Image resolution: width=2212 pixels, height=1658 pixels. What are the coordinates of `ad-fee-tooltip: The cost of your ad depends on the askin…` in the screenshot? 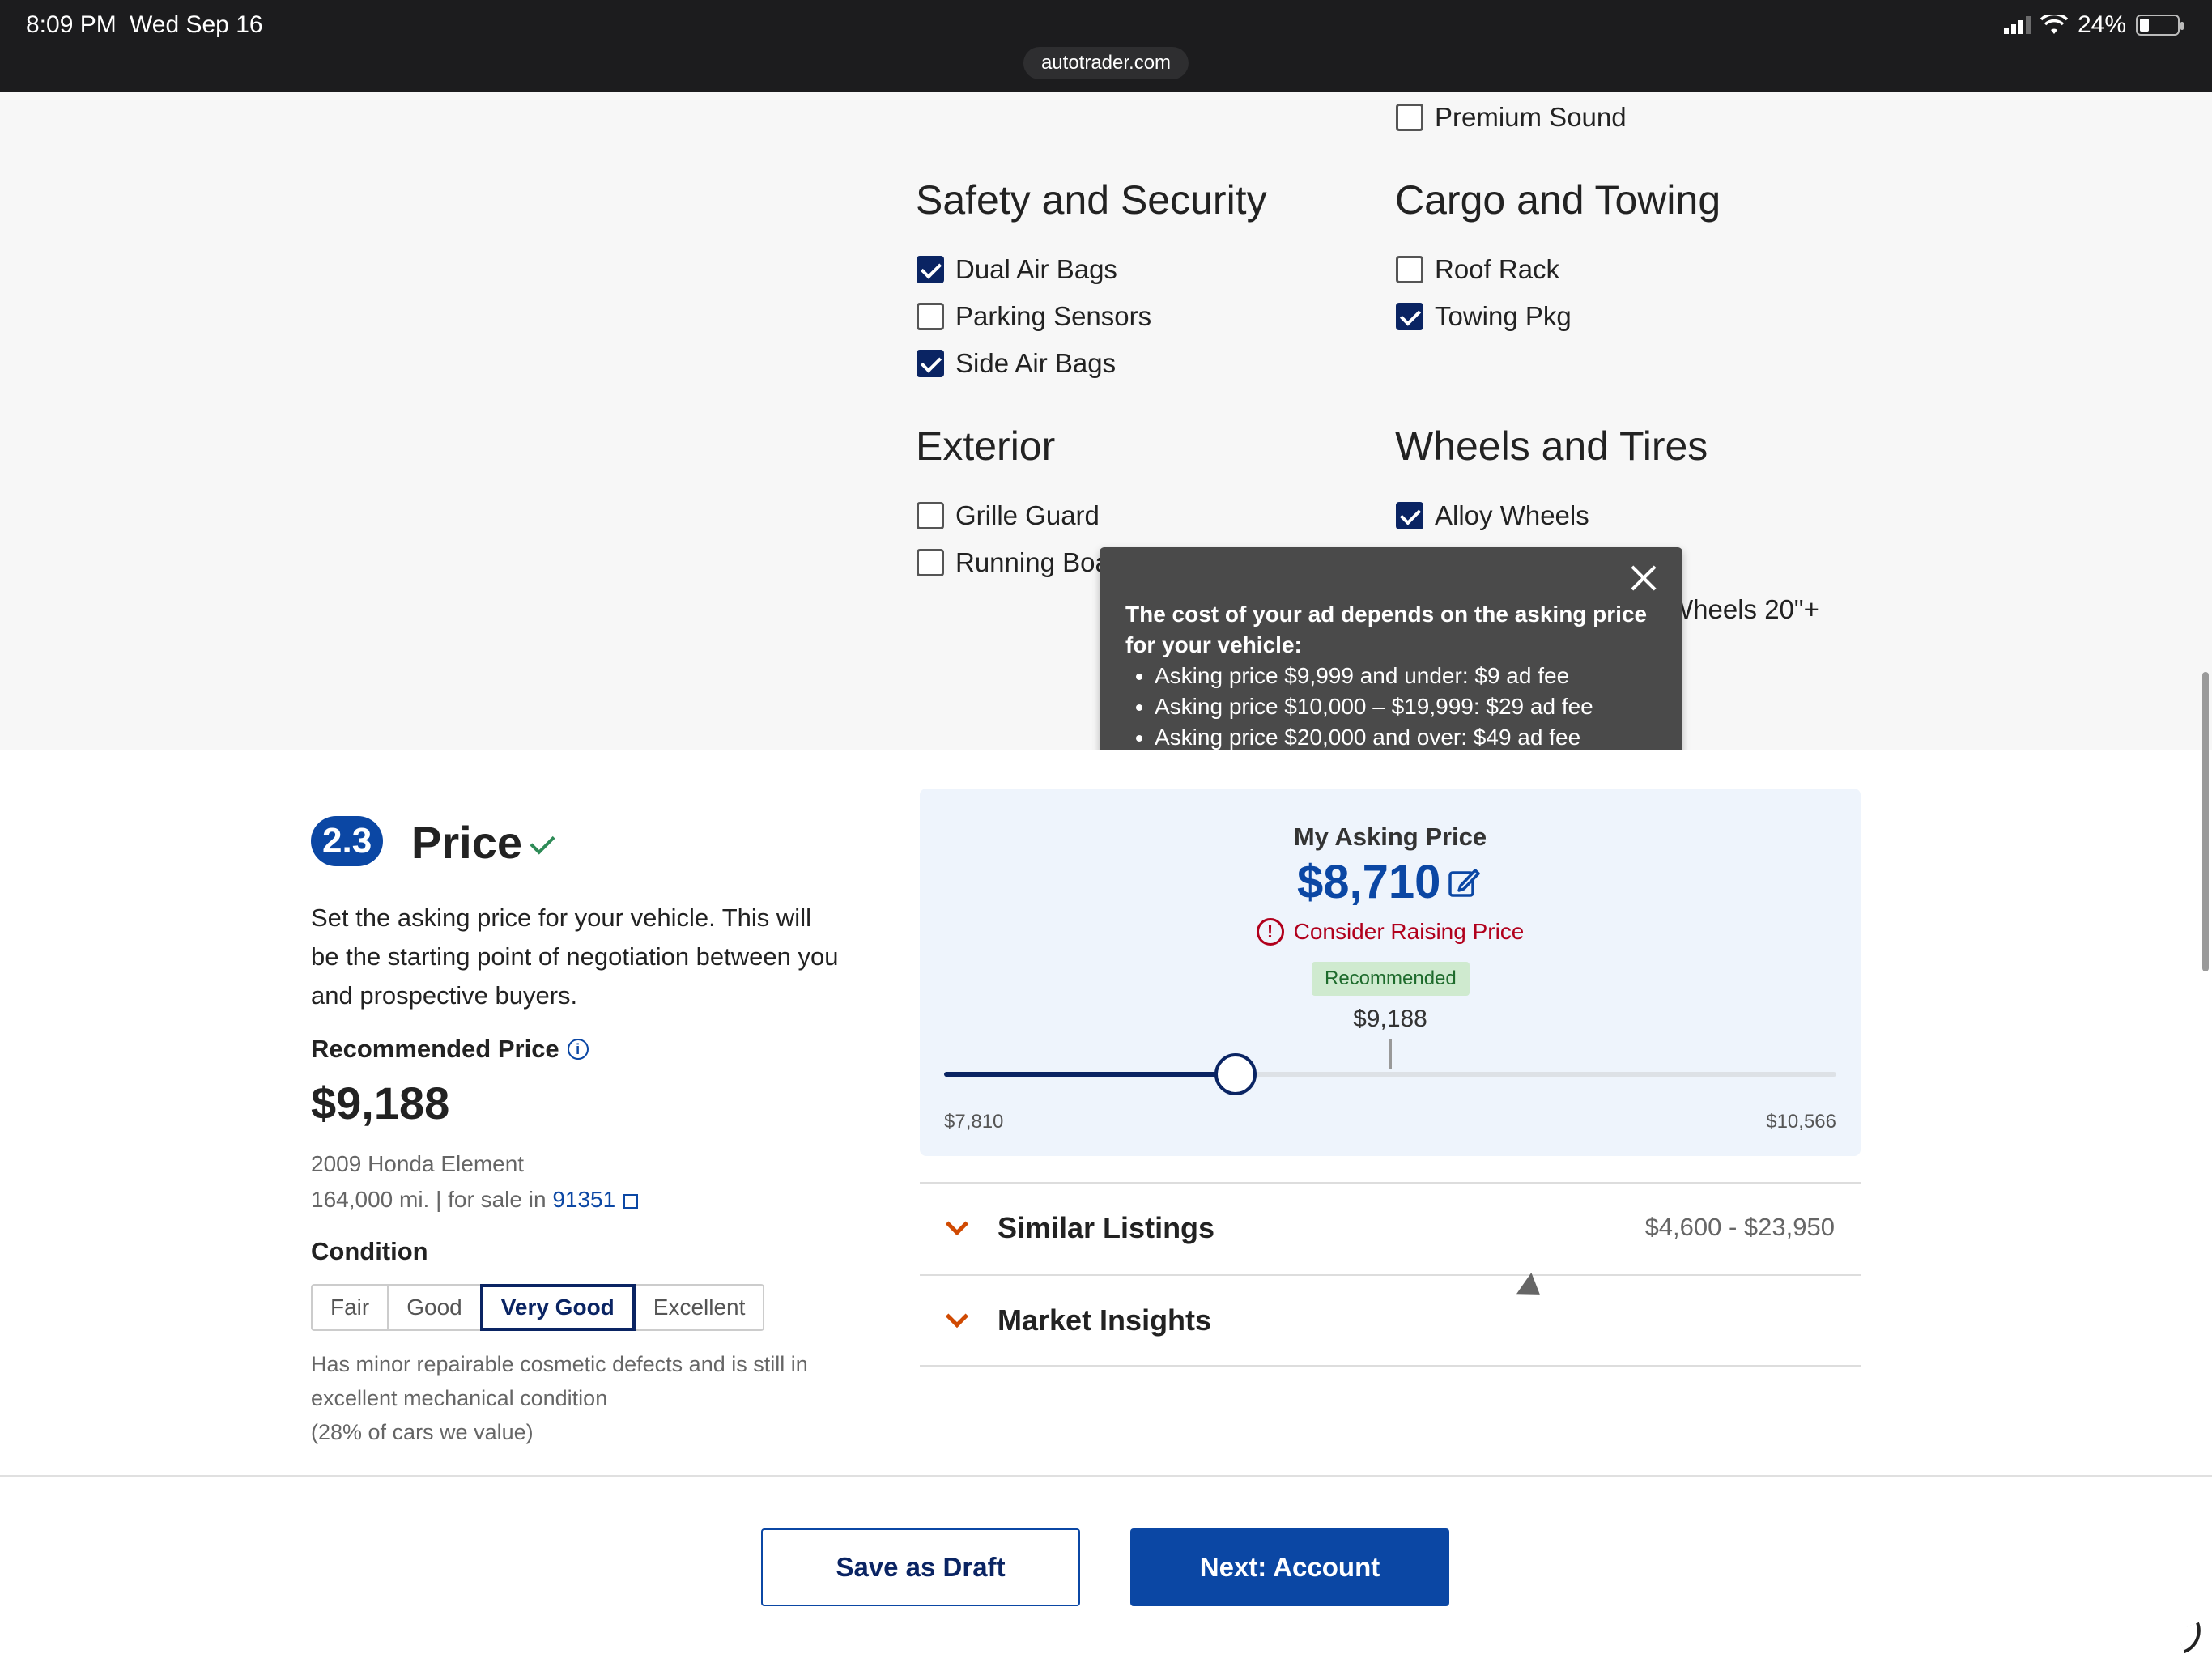 It's located at (1391, 669).